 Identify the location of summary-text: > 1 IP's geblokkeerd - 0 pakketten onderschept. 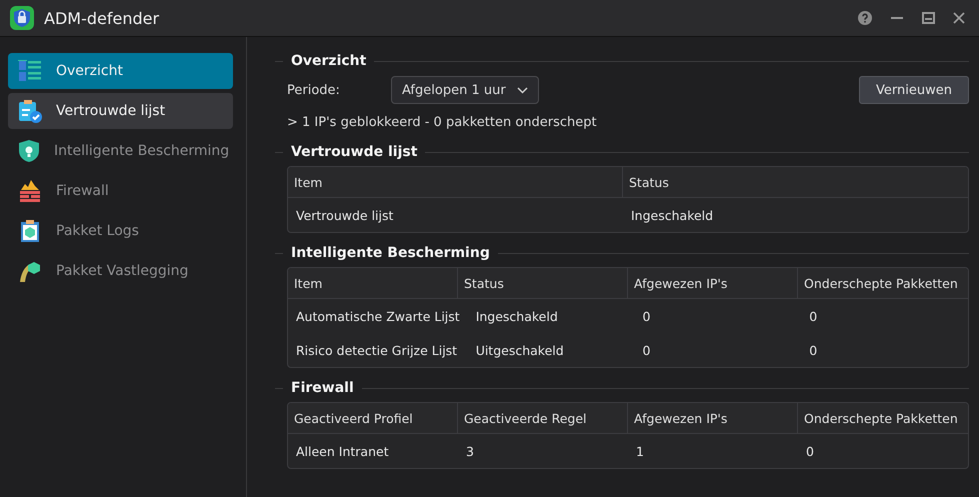
(442, 122).